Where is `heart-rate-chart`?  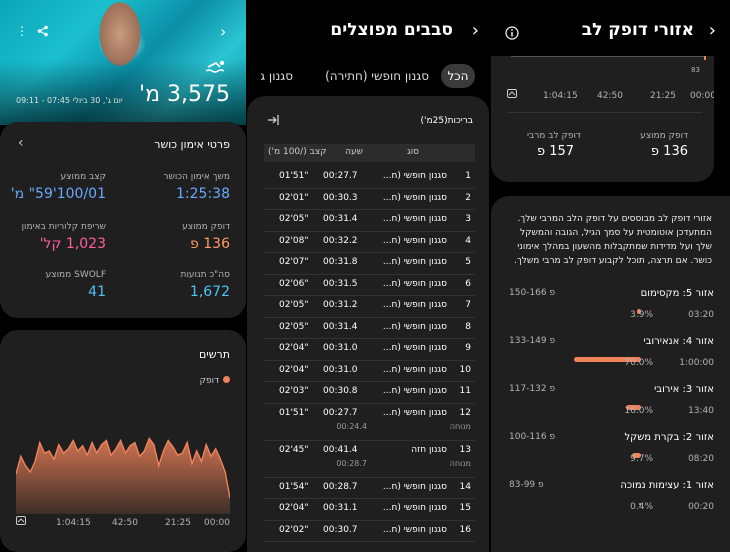
heart-rate-chart is located at coordinates (123, 475).